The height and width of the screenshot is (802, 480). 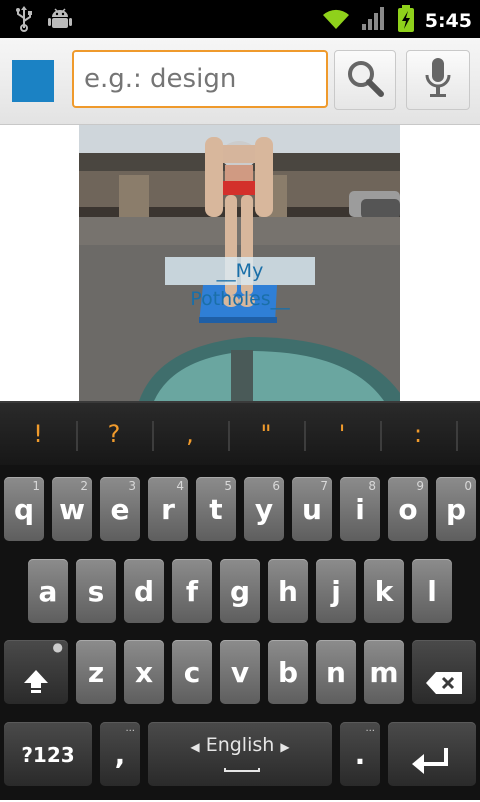 I want to click on language-label: English, so click(x=240, y=745).